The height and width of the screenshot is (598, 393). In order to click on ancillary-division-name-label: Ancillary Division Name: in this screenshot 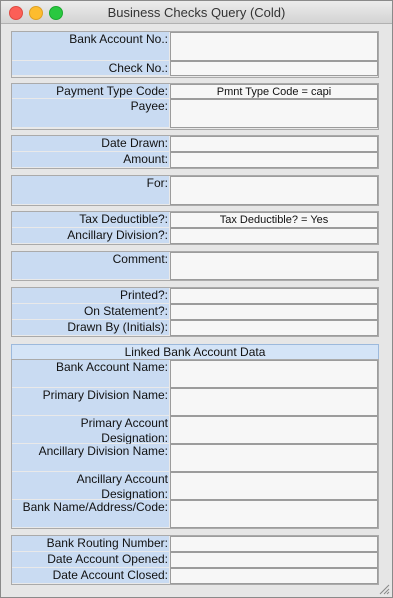, I will do `click(90, 458)`.